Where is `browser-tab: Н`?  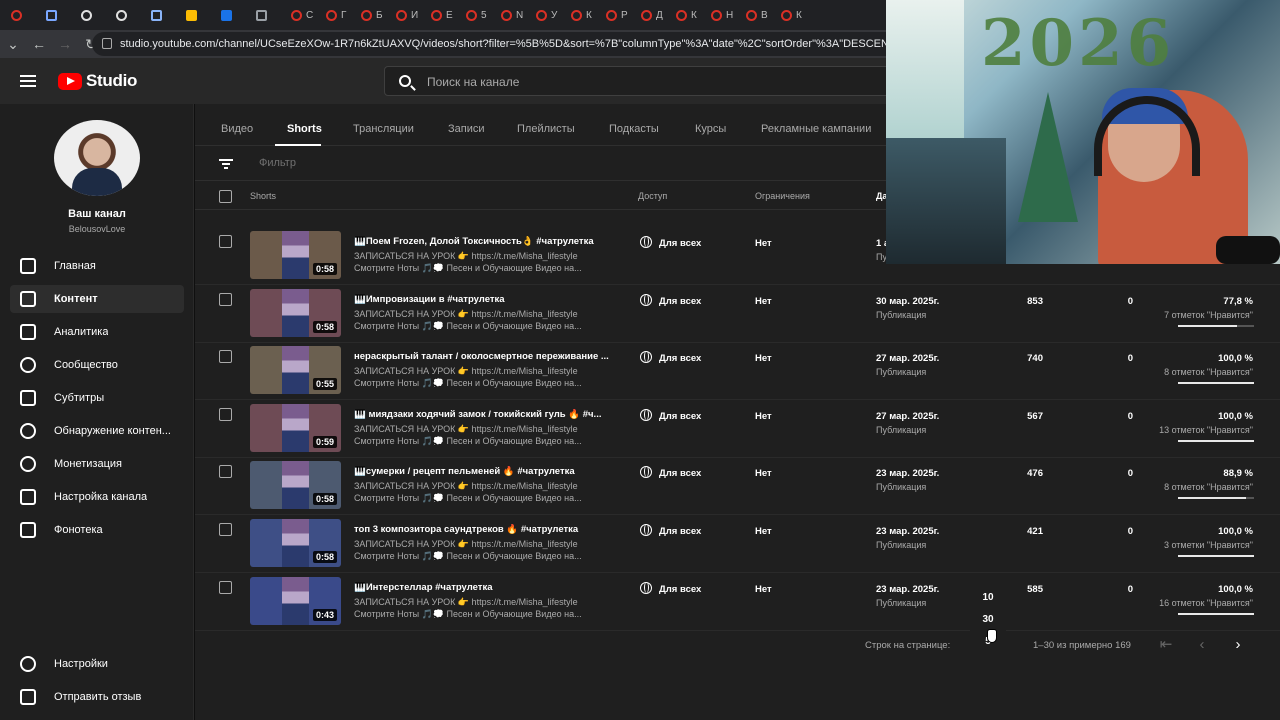
browser-tab: Н is located at coordinates (723, 15).